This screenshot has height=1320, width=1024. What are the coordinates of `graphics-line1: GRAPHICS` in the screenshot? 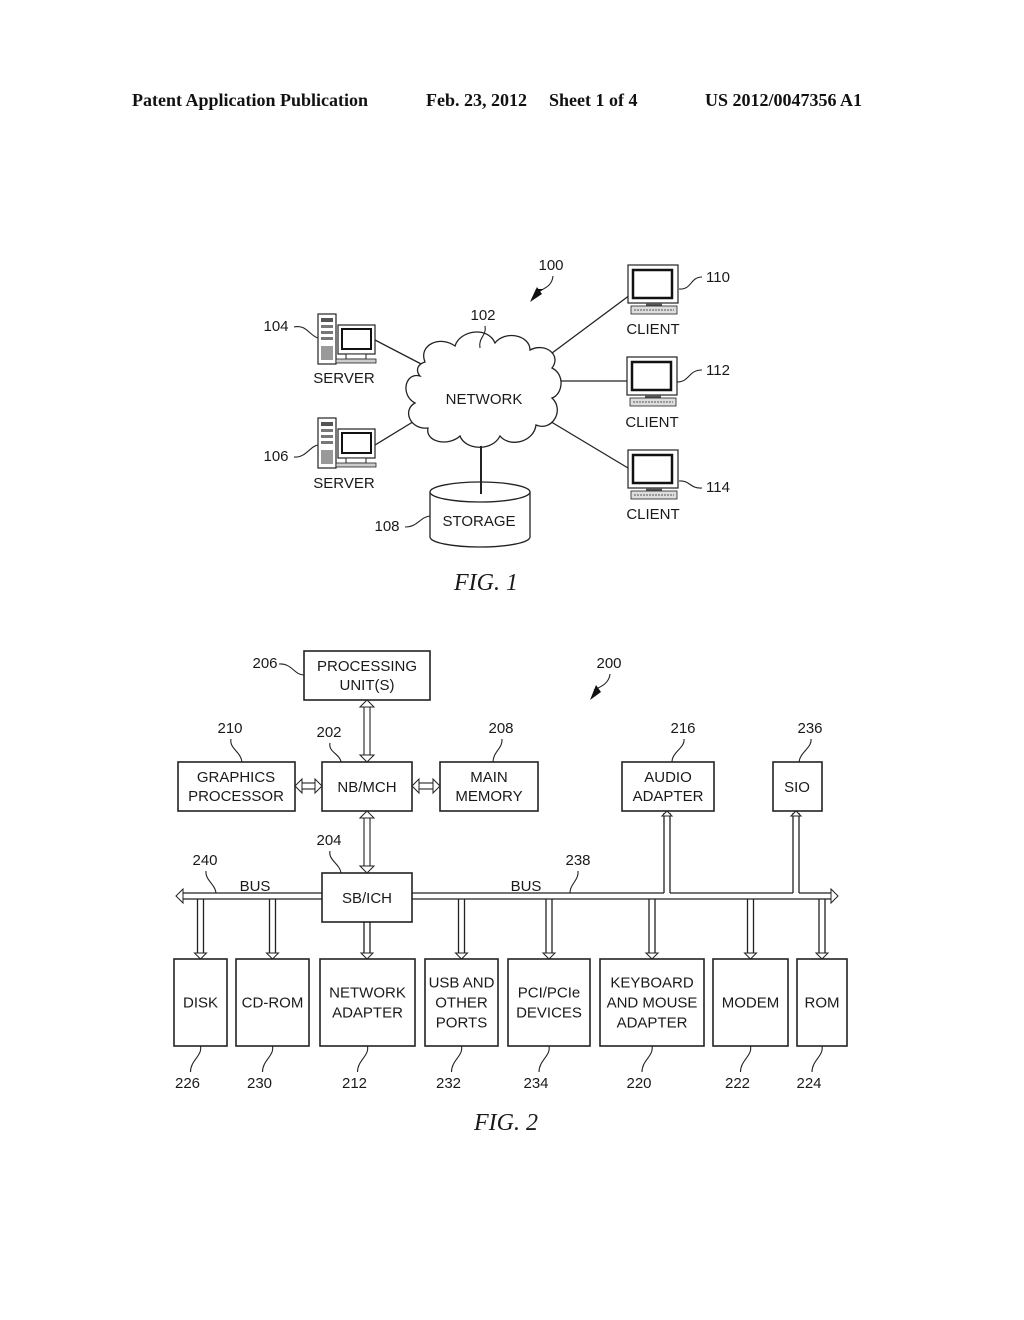 It's located at (236, 777).